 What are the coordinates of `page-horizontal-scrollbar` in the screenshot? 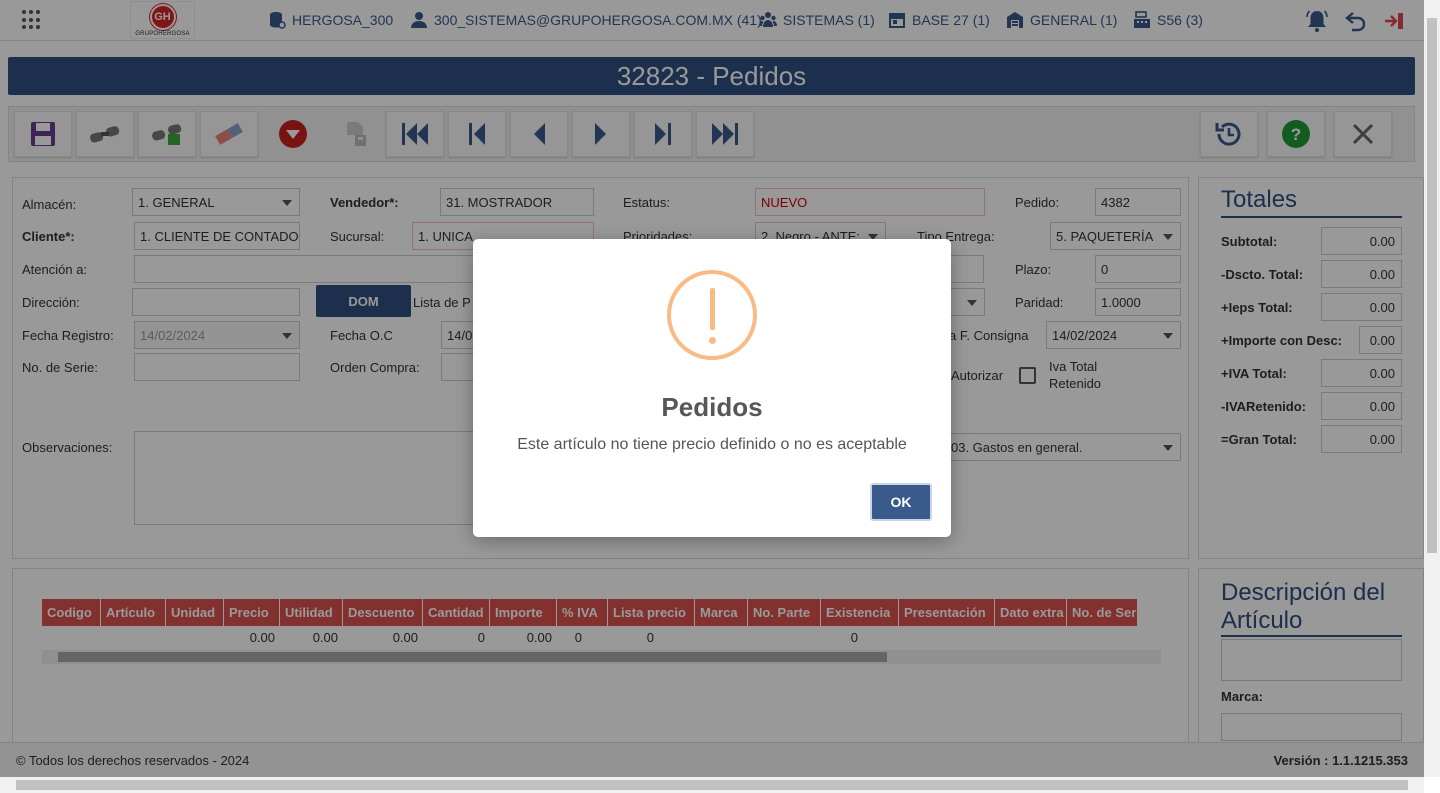 It's located at (712, 785).